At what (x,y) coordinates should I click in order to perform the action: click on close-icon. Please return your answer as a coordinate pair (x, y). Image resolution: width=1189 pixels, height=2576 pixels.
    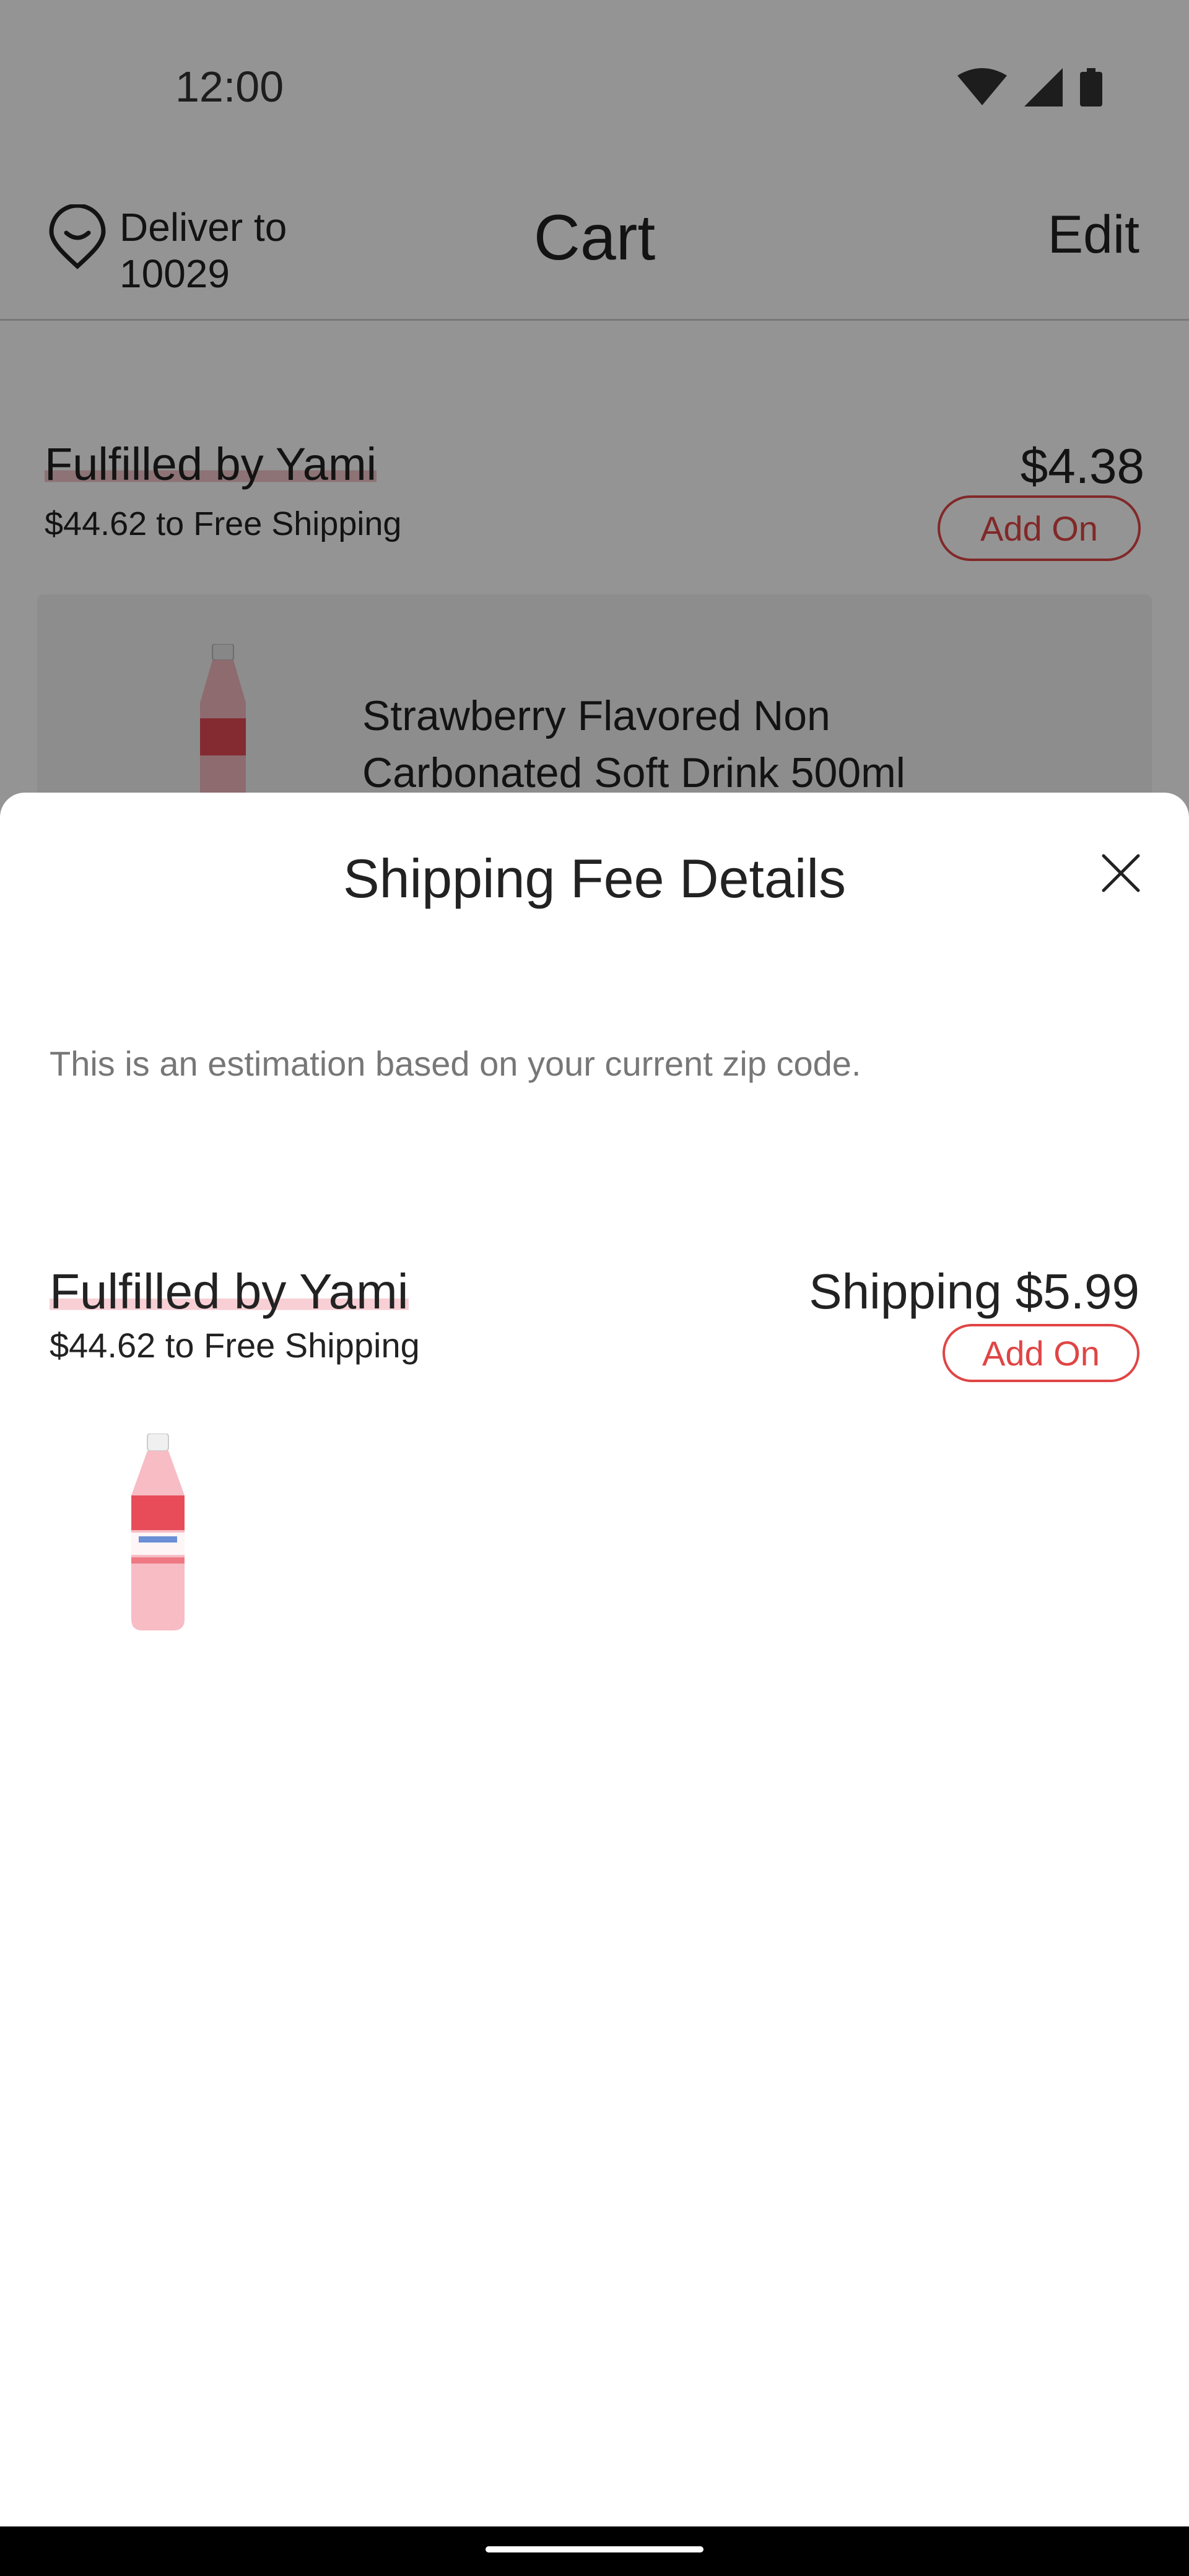
    Looking at the image, I should click on (1121, 873).